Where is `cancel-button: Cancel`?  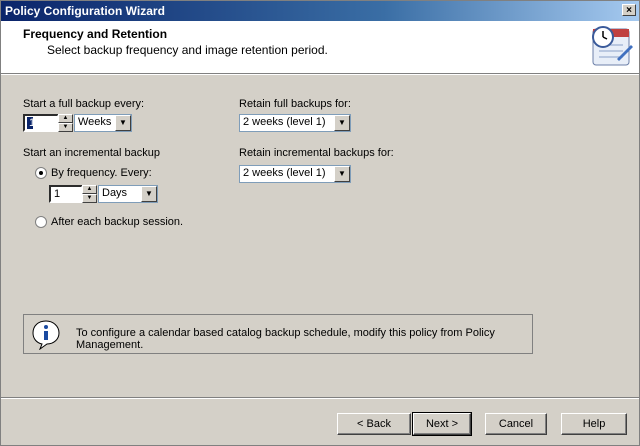 cancel-button: Cancel is located at coordinates (516, 424).